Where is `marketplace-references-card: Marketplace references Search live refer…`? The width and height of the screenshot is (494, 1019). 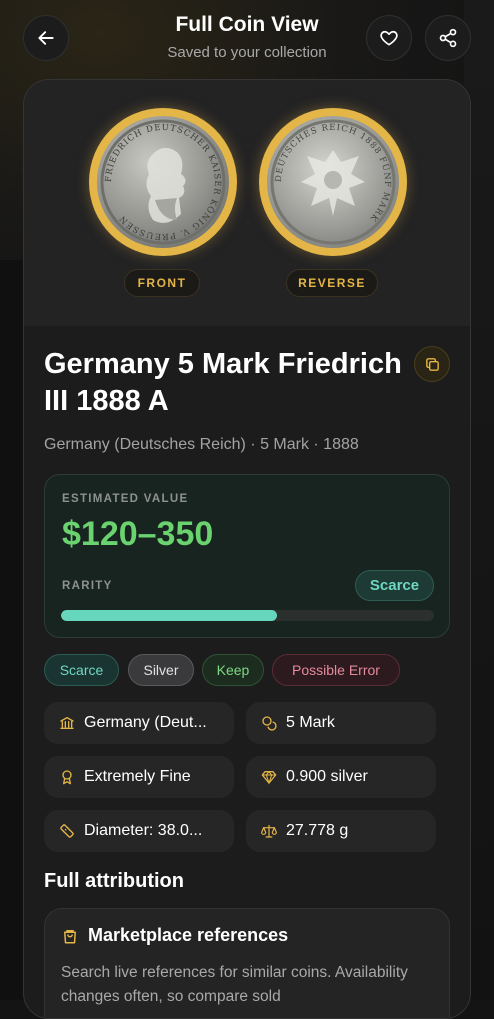
marketplace-references-card: Marketplace references Search live refer… is located at coordinates (247, 963).